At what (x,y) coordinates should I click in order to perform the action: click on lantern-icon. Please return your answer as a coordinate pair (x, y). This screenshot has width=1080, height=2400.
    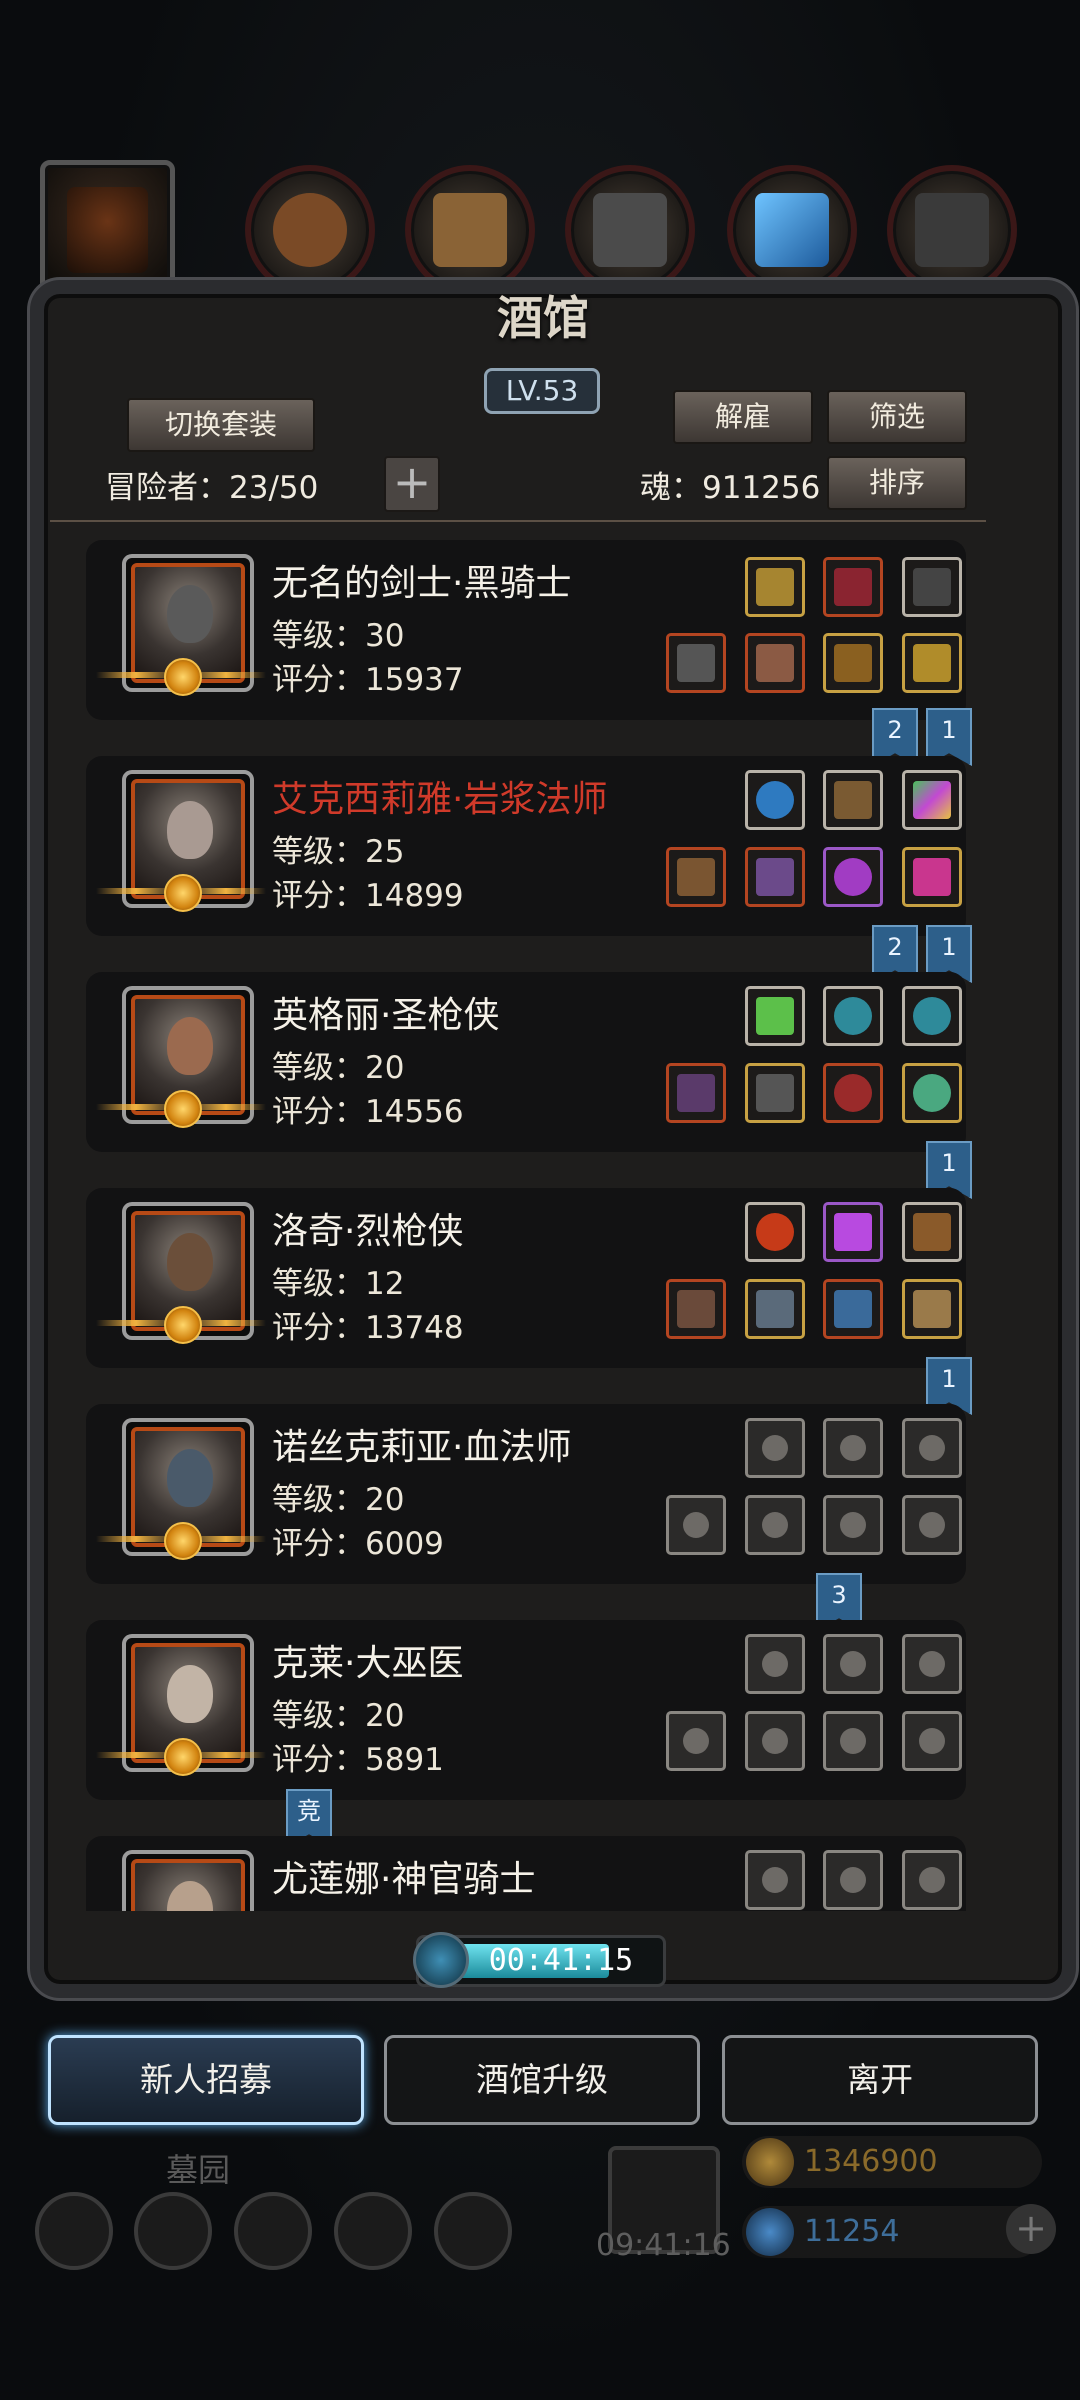
    Looking at the image, I should click on (932, 1232).